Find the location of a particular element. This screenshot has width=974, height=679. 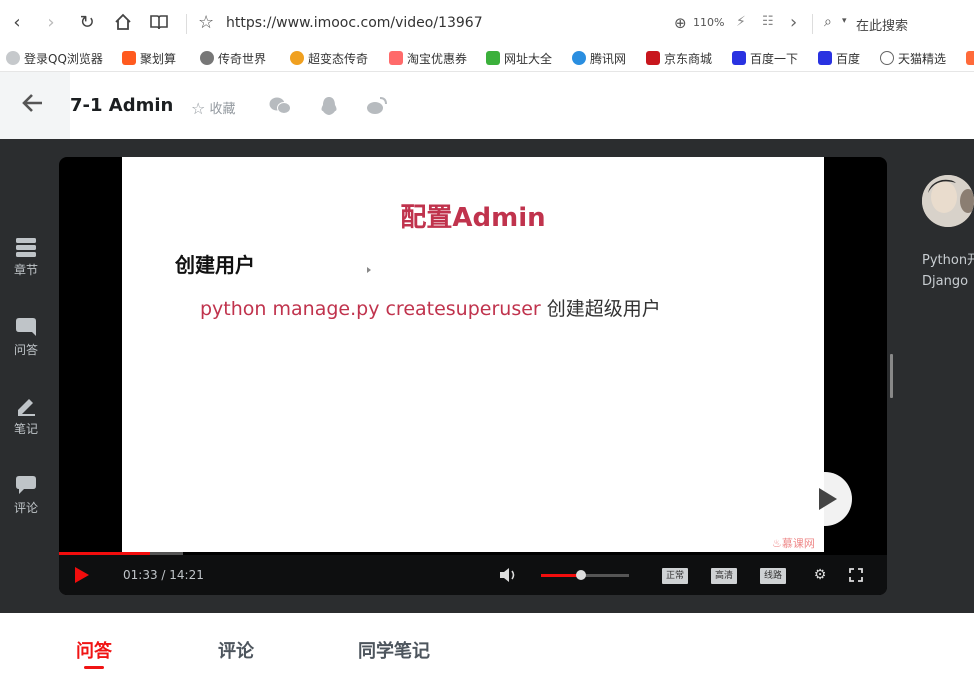

globe-icon is located at coordinates (887, 58).